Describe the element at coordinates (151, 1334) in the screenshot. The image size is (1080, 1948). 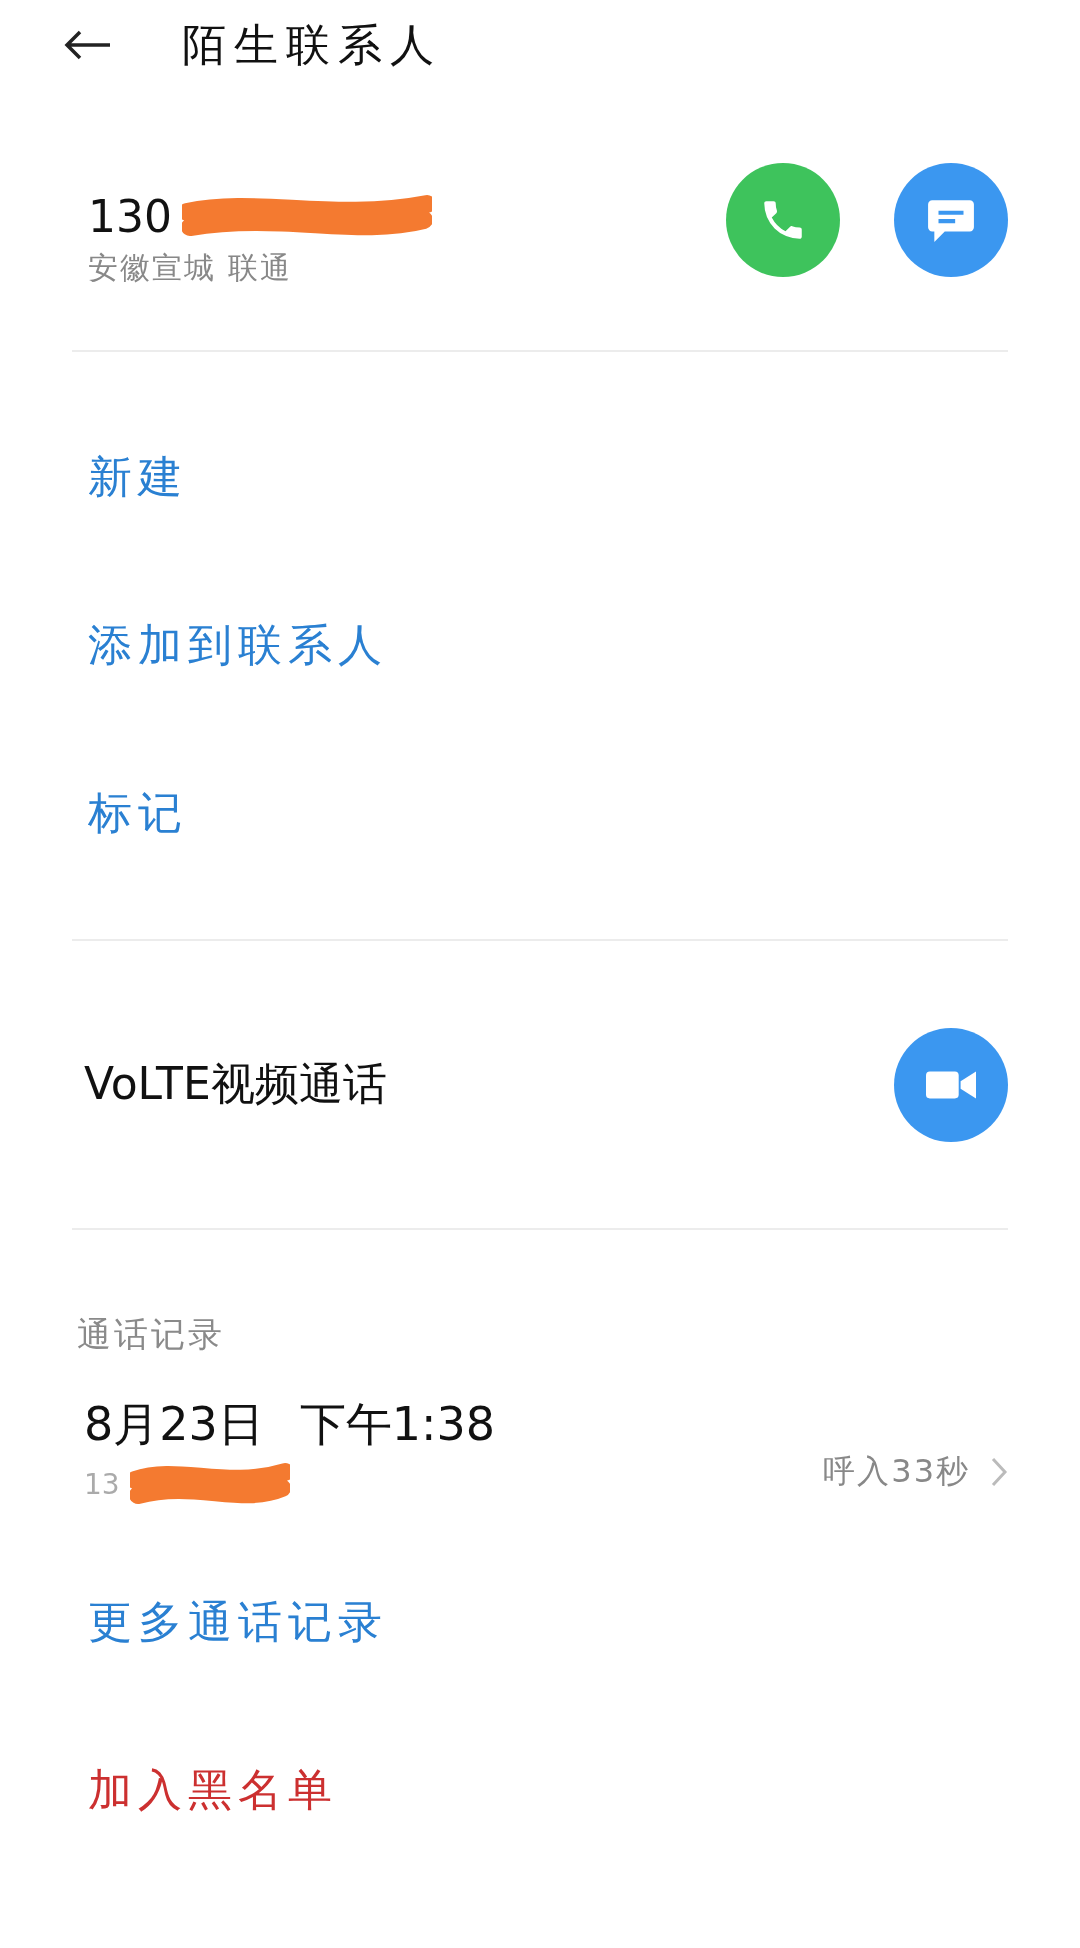
I see `section-heading: 通话记录` at that location.